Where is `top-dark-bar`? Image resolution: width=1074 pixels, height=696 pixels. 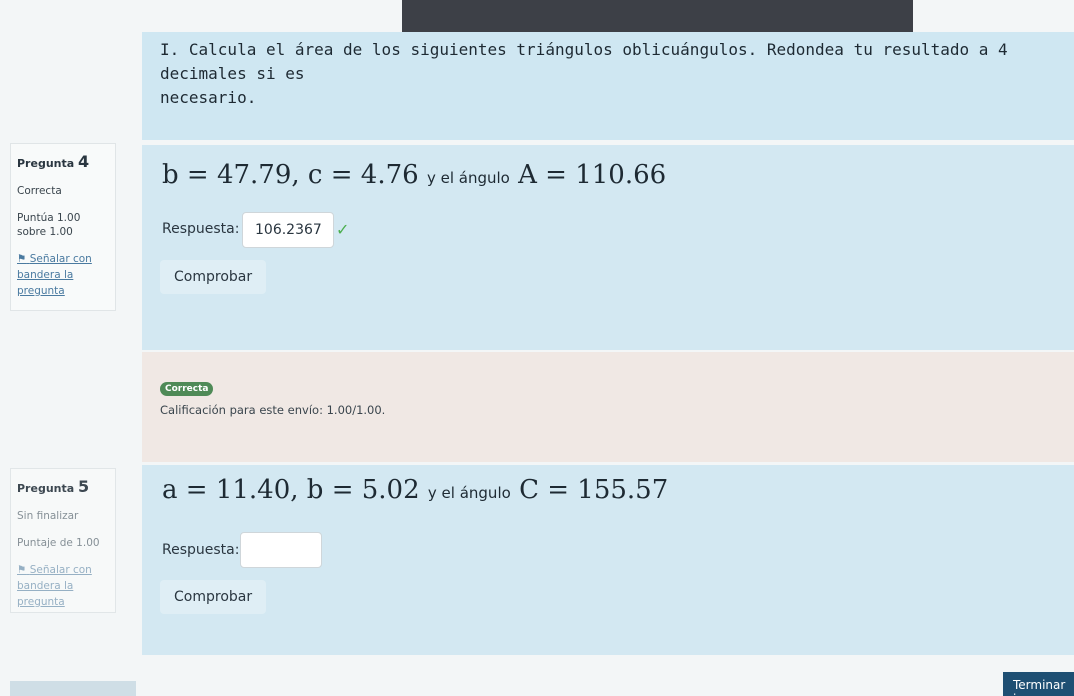 top-dark-bar is located at coordinates (657, 16).